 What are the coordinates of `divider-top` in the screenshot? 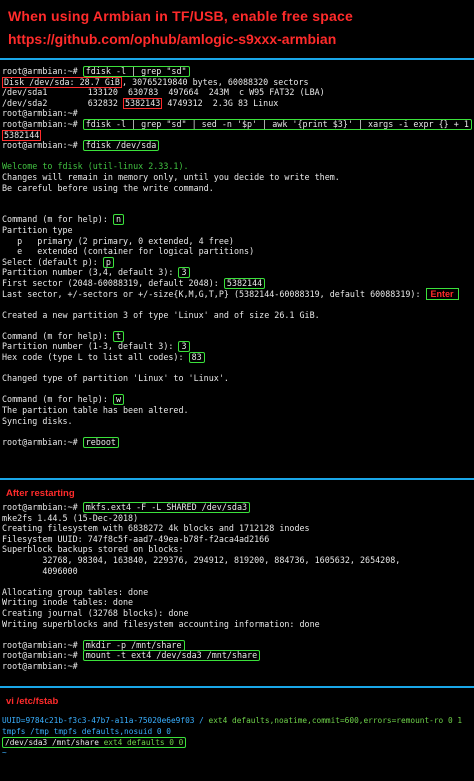 It's located at (237, 59).